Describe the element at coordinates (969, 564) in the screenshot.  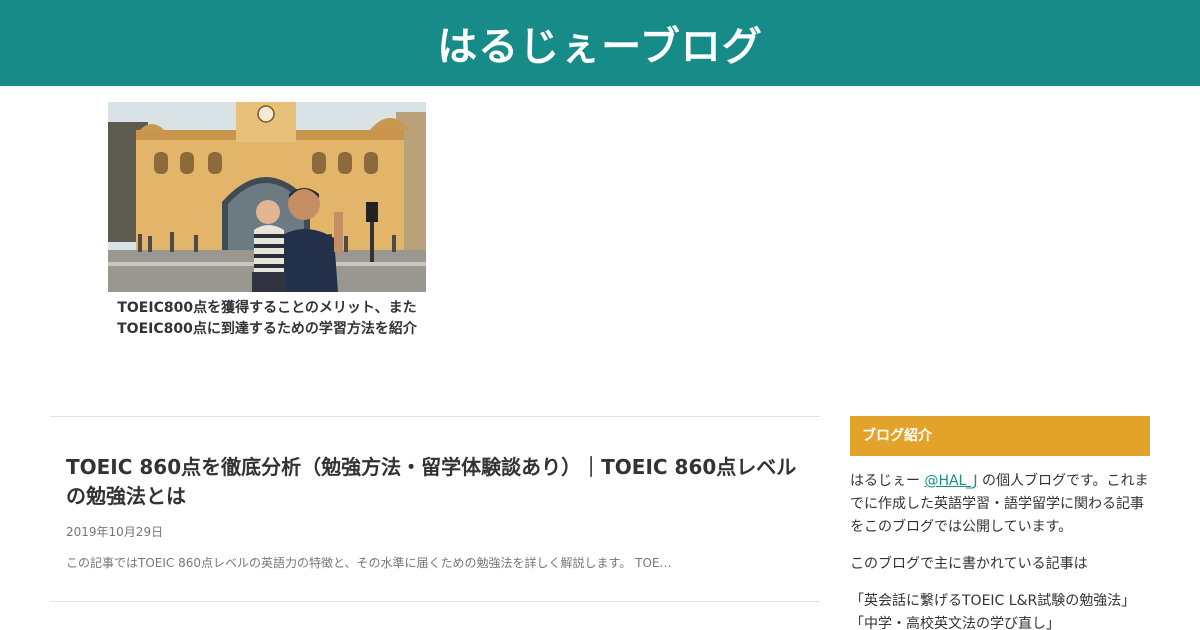
I see `topics-lead: このブログで主に書かれている記事は` at that location.